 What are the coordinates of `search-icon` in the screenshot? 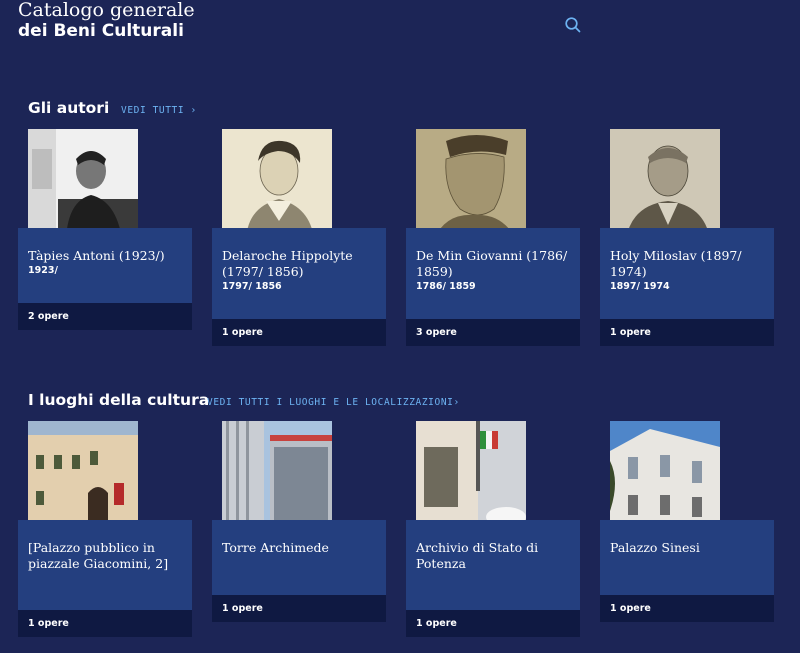 It's located at (573, 25).